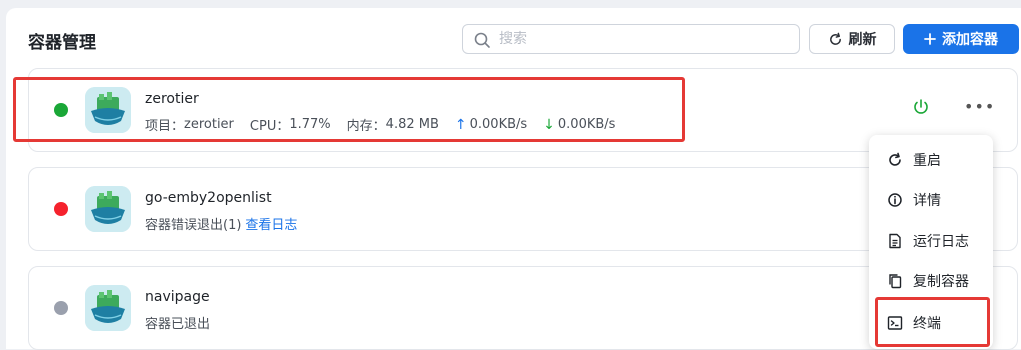 Image resolution: width=1021 pixels, height=350 pixels. I want to click on search-box, so click(631, 39).